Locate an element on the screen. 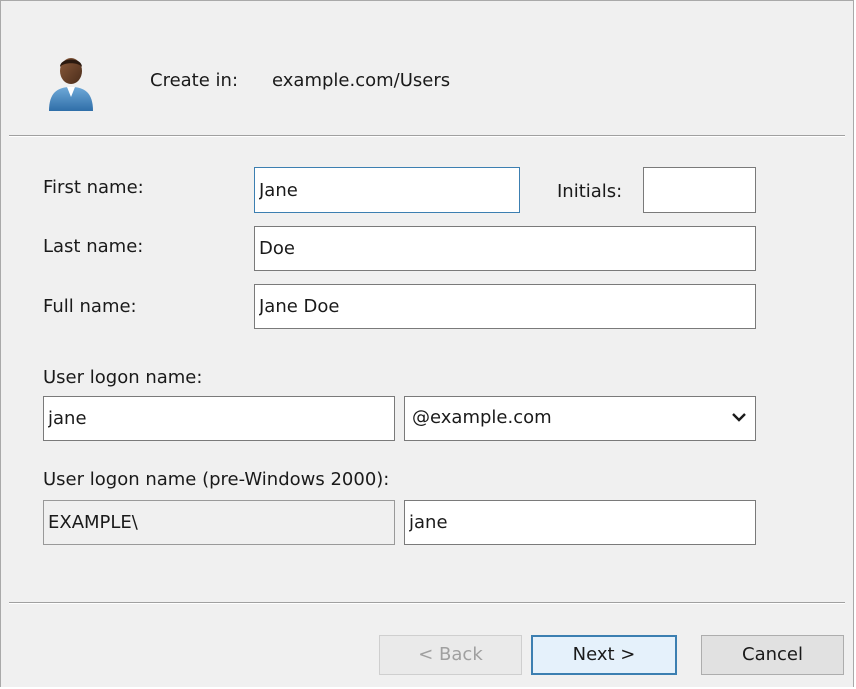 This screenshot has width=856, height=689. first-name-input is located at coordinates (387, 190).